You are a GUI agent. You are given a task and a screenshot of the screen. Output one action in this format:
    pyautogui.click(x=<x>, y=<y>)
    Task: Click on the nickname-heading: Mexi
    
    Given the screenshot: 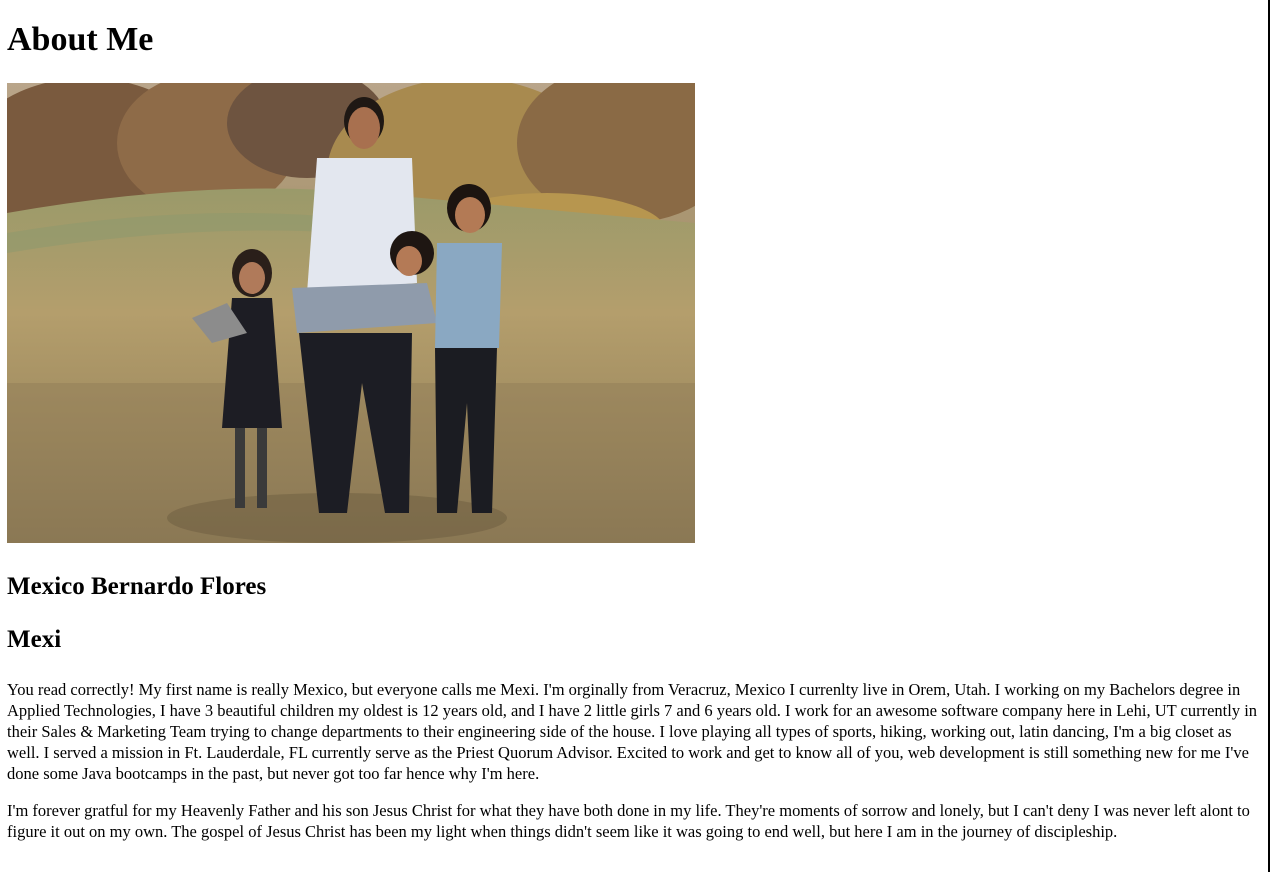 What is the action you would take?
    pyautogui.click(x=34, y=639)
    